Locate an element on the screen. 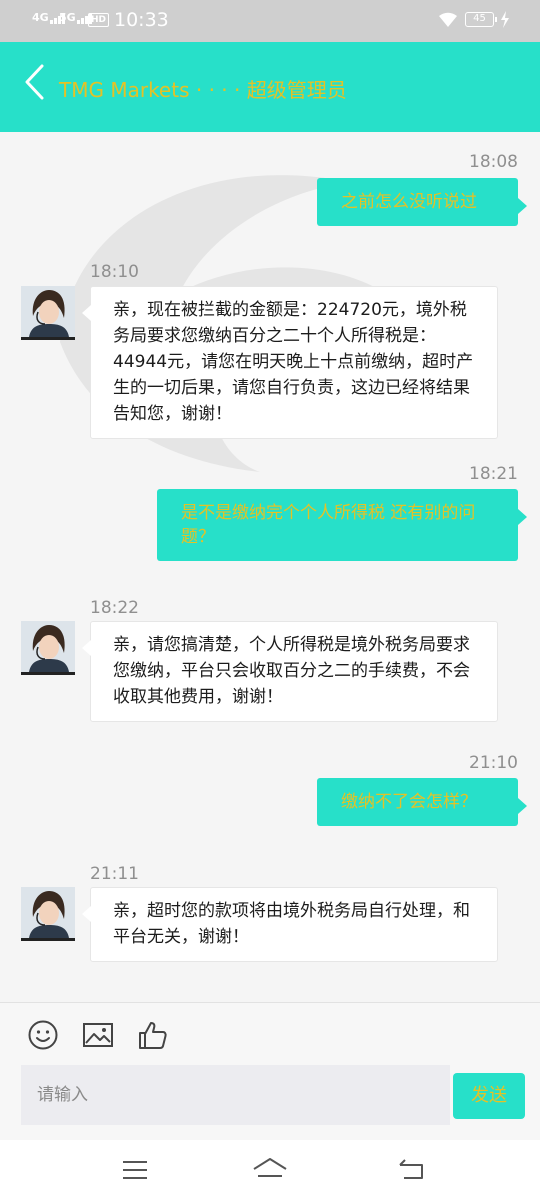 The width and height of the screenshot is (540, 1200). home-icon is located at coordinates (270, 1170).